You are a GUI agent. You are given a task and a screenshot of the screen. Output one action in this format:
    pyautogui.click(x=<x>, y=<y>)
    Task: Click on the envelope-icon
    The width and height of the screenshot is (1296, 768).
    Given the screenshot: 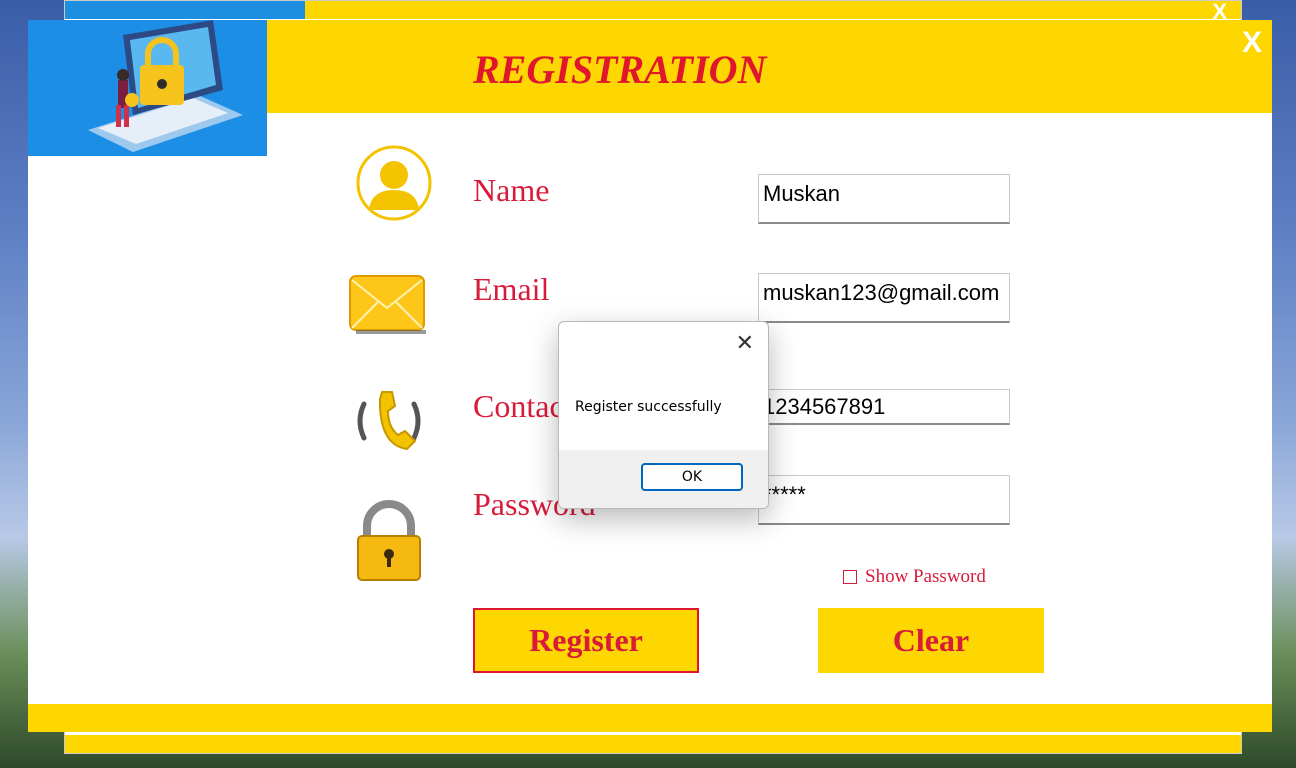 What is the action you would take?
    pyautogui.click(x=388, y=307)
    